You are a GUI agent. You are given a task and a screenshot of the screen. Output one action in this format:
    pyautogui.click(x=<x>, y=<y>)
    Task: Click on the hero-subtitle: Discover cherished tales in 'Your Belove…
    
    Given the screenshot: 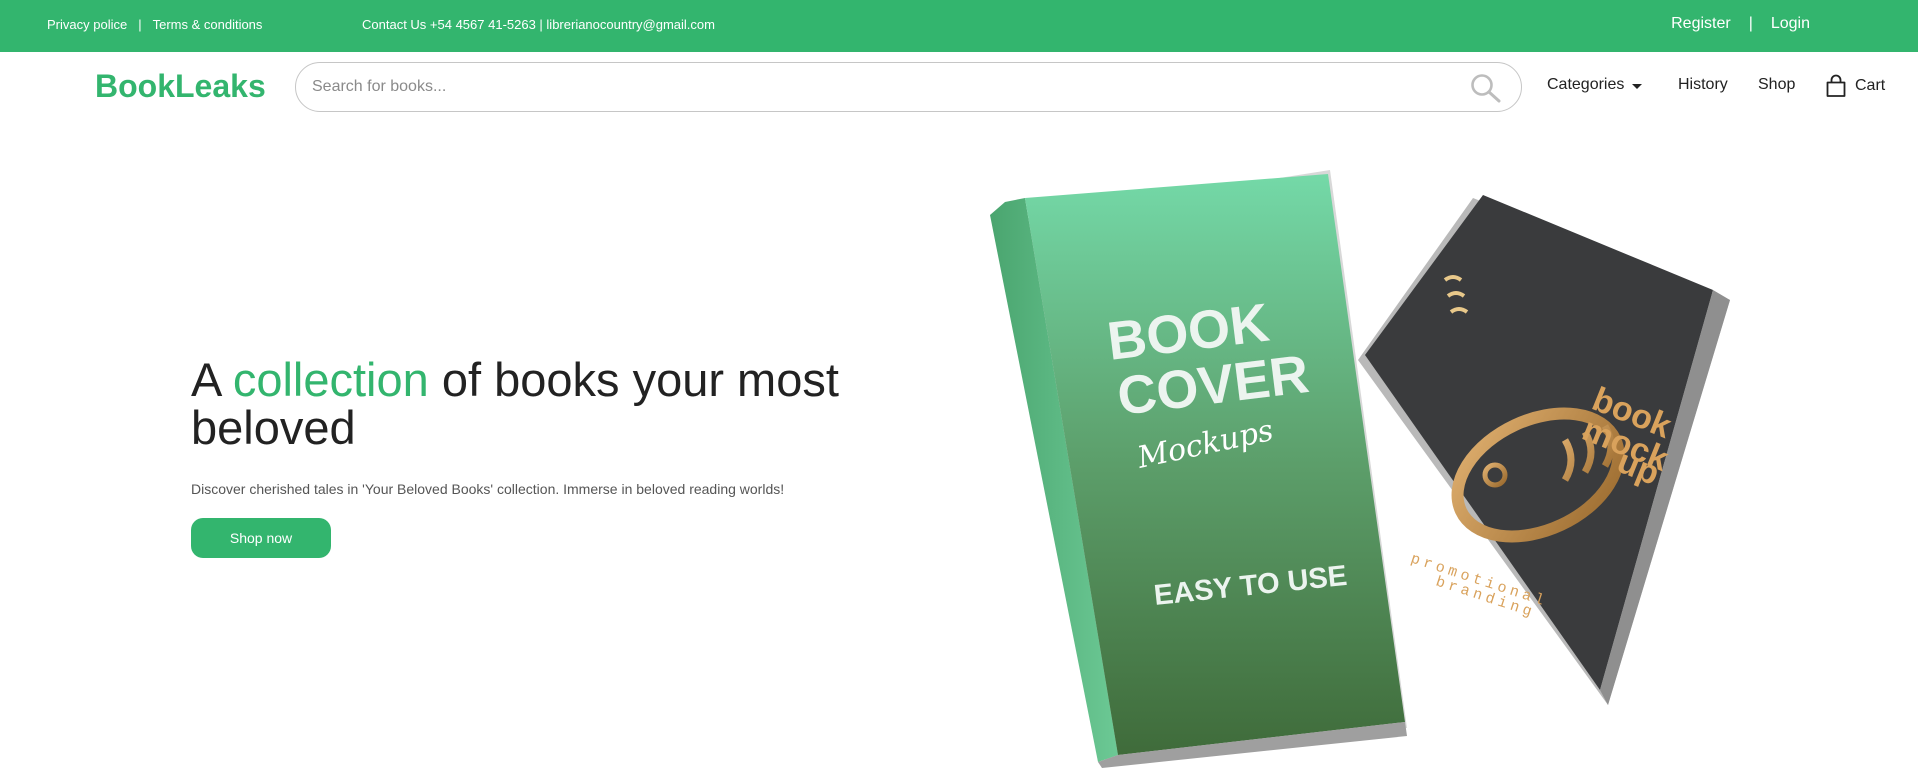 What is the action you would take?
    pyautogui.click(x=488, y=489)
    